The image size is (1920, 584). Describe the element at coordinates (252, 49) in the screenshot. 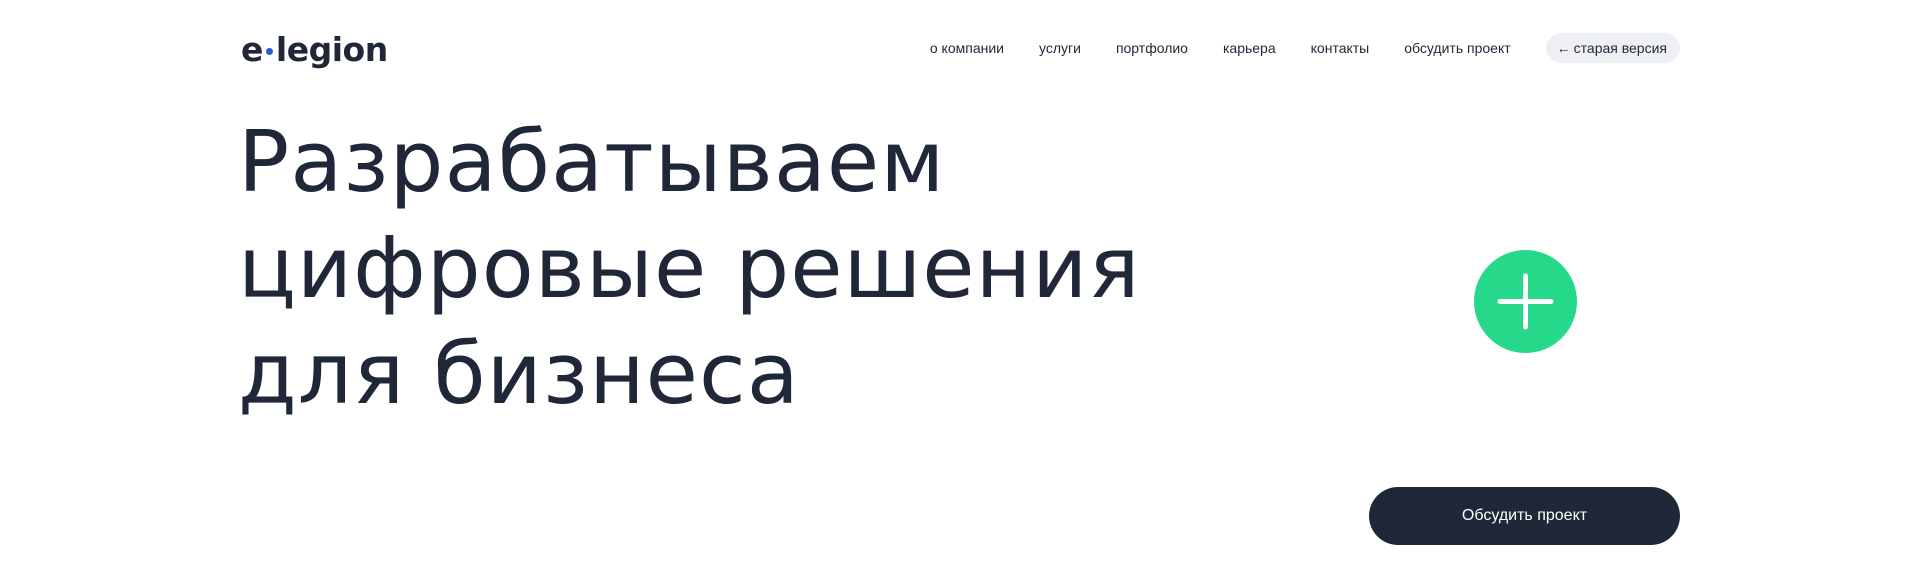

I see `logo-text-left: e` at that location.